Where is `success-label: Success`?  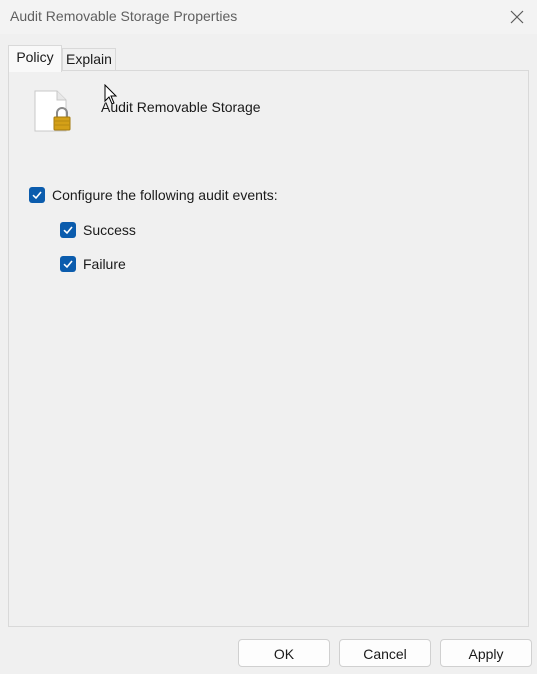
success-label: Success is located at coordinates (109, 230).